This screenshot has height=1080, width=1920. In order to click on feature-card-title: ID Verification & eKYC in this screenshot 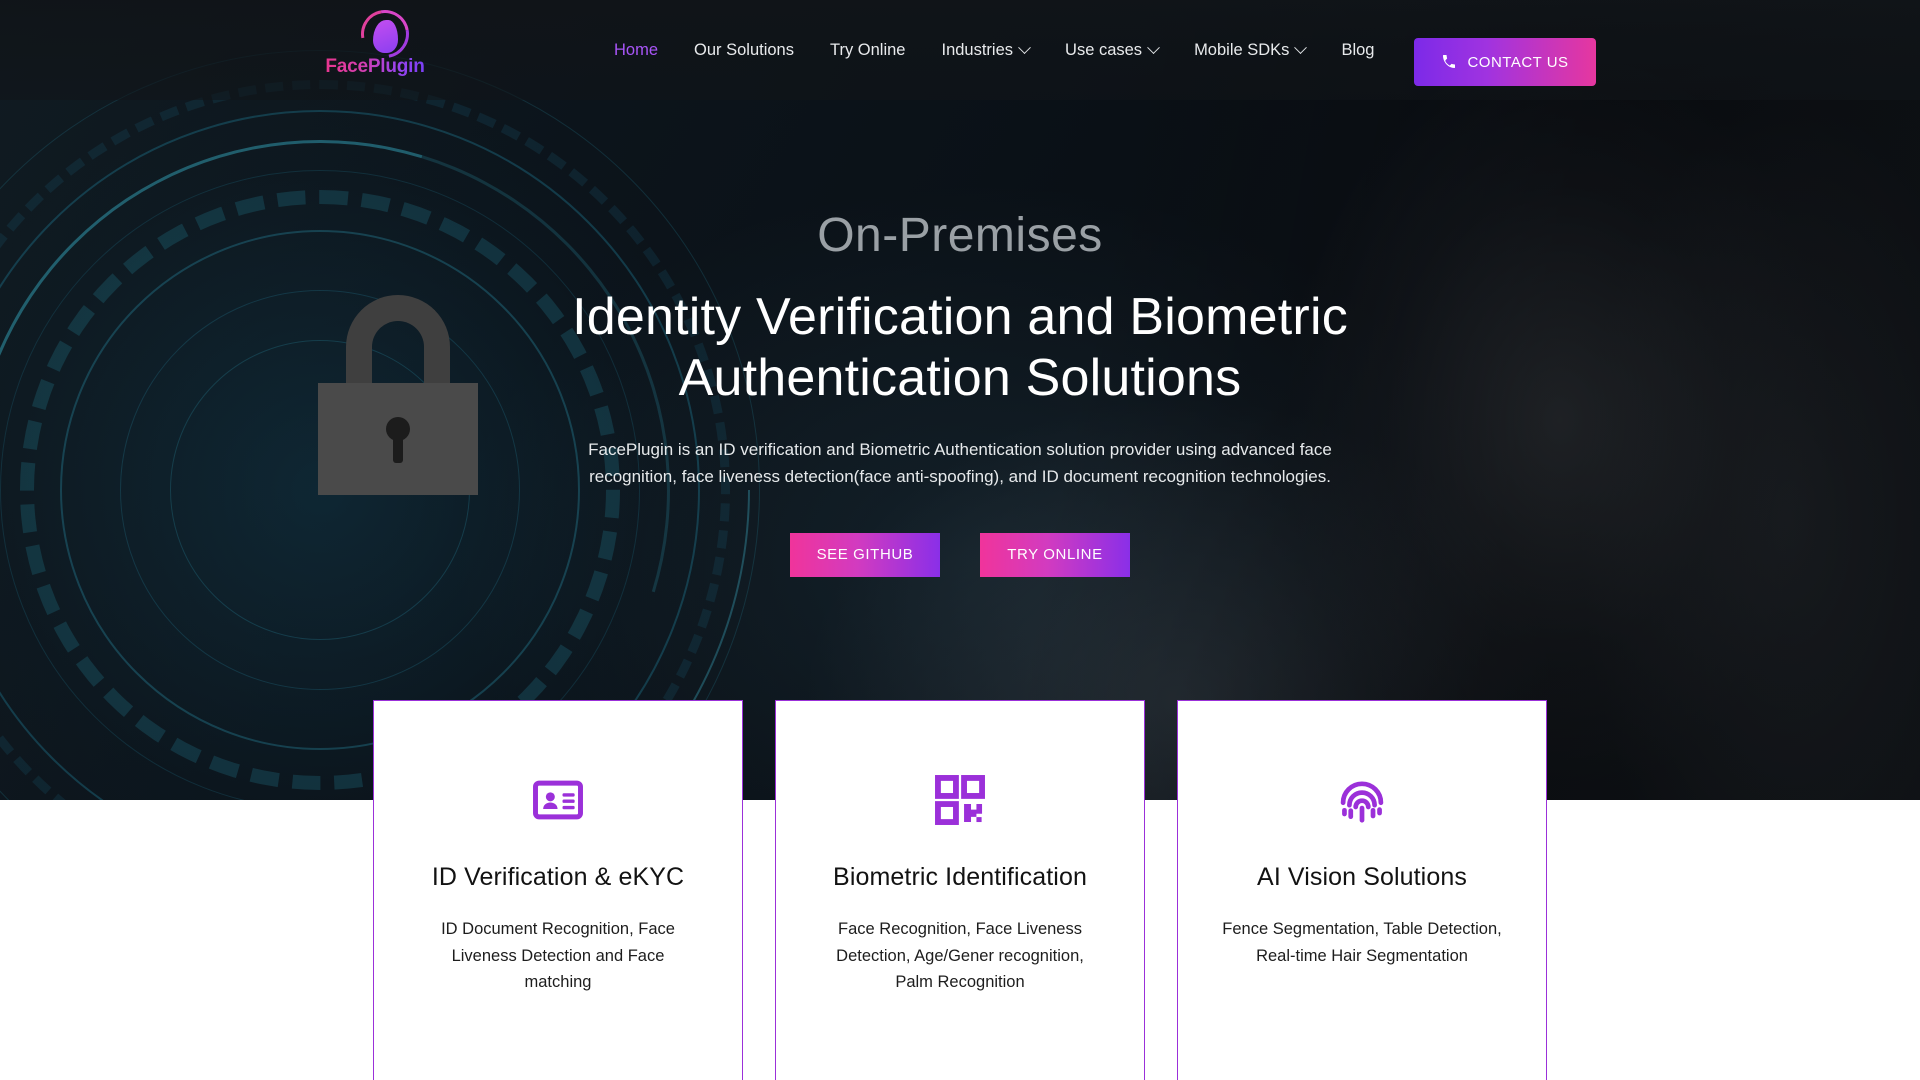, I will do `click(558, 877)`.